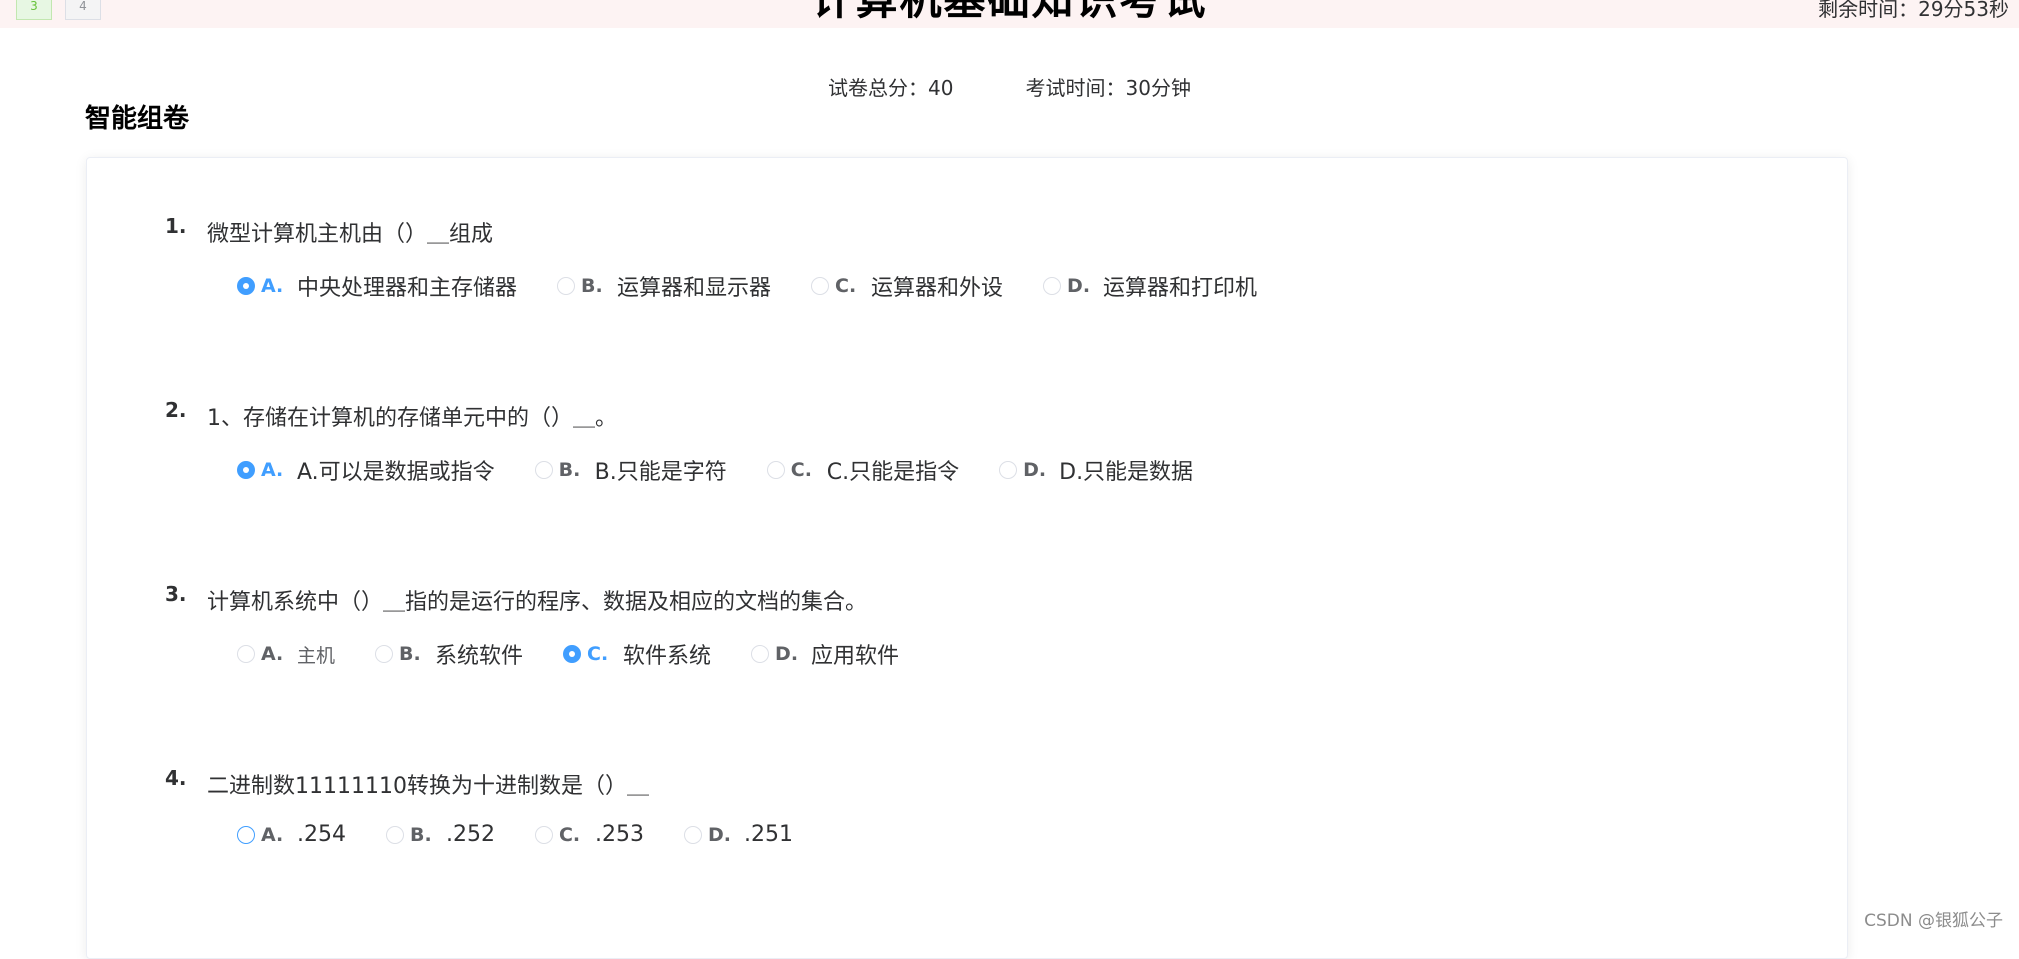 The height and width of the screenshot is (959, 2019). What do you see at coordinates (937, 288) in the screenshot?
I see `option-text: 运算器和外设` at bounding box center [937, 288].